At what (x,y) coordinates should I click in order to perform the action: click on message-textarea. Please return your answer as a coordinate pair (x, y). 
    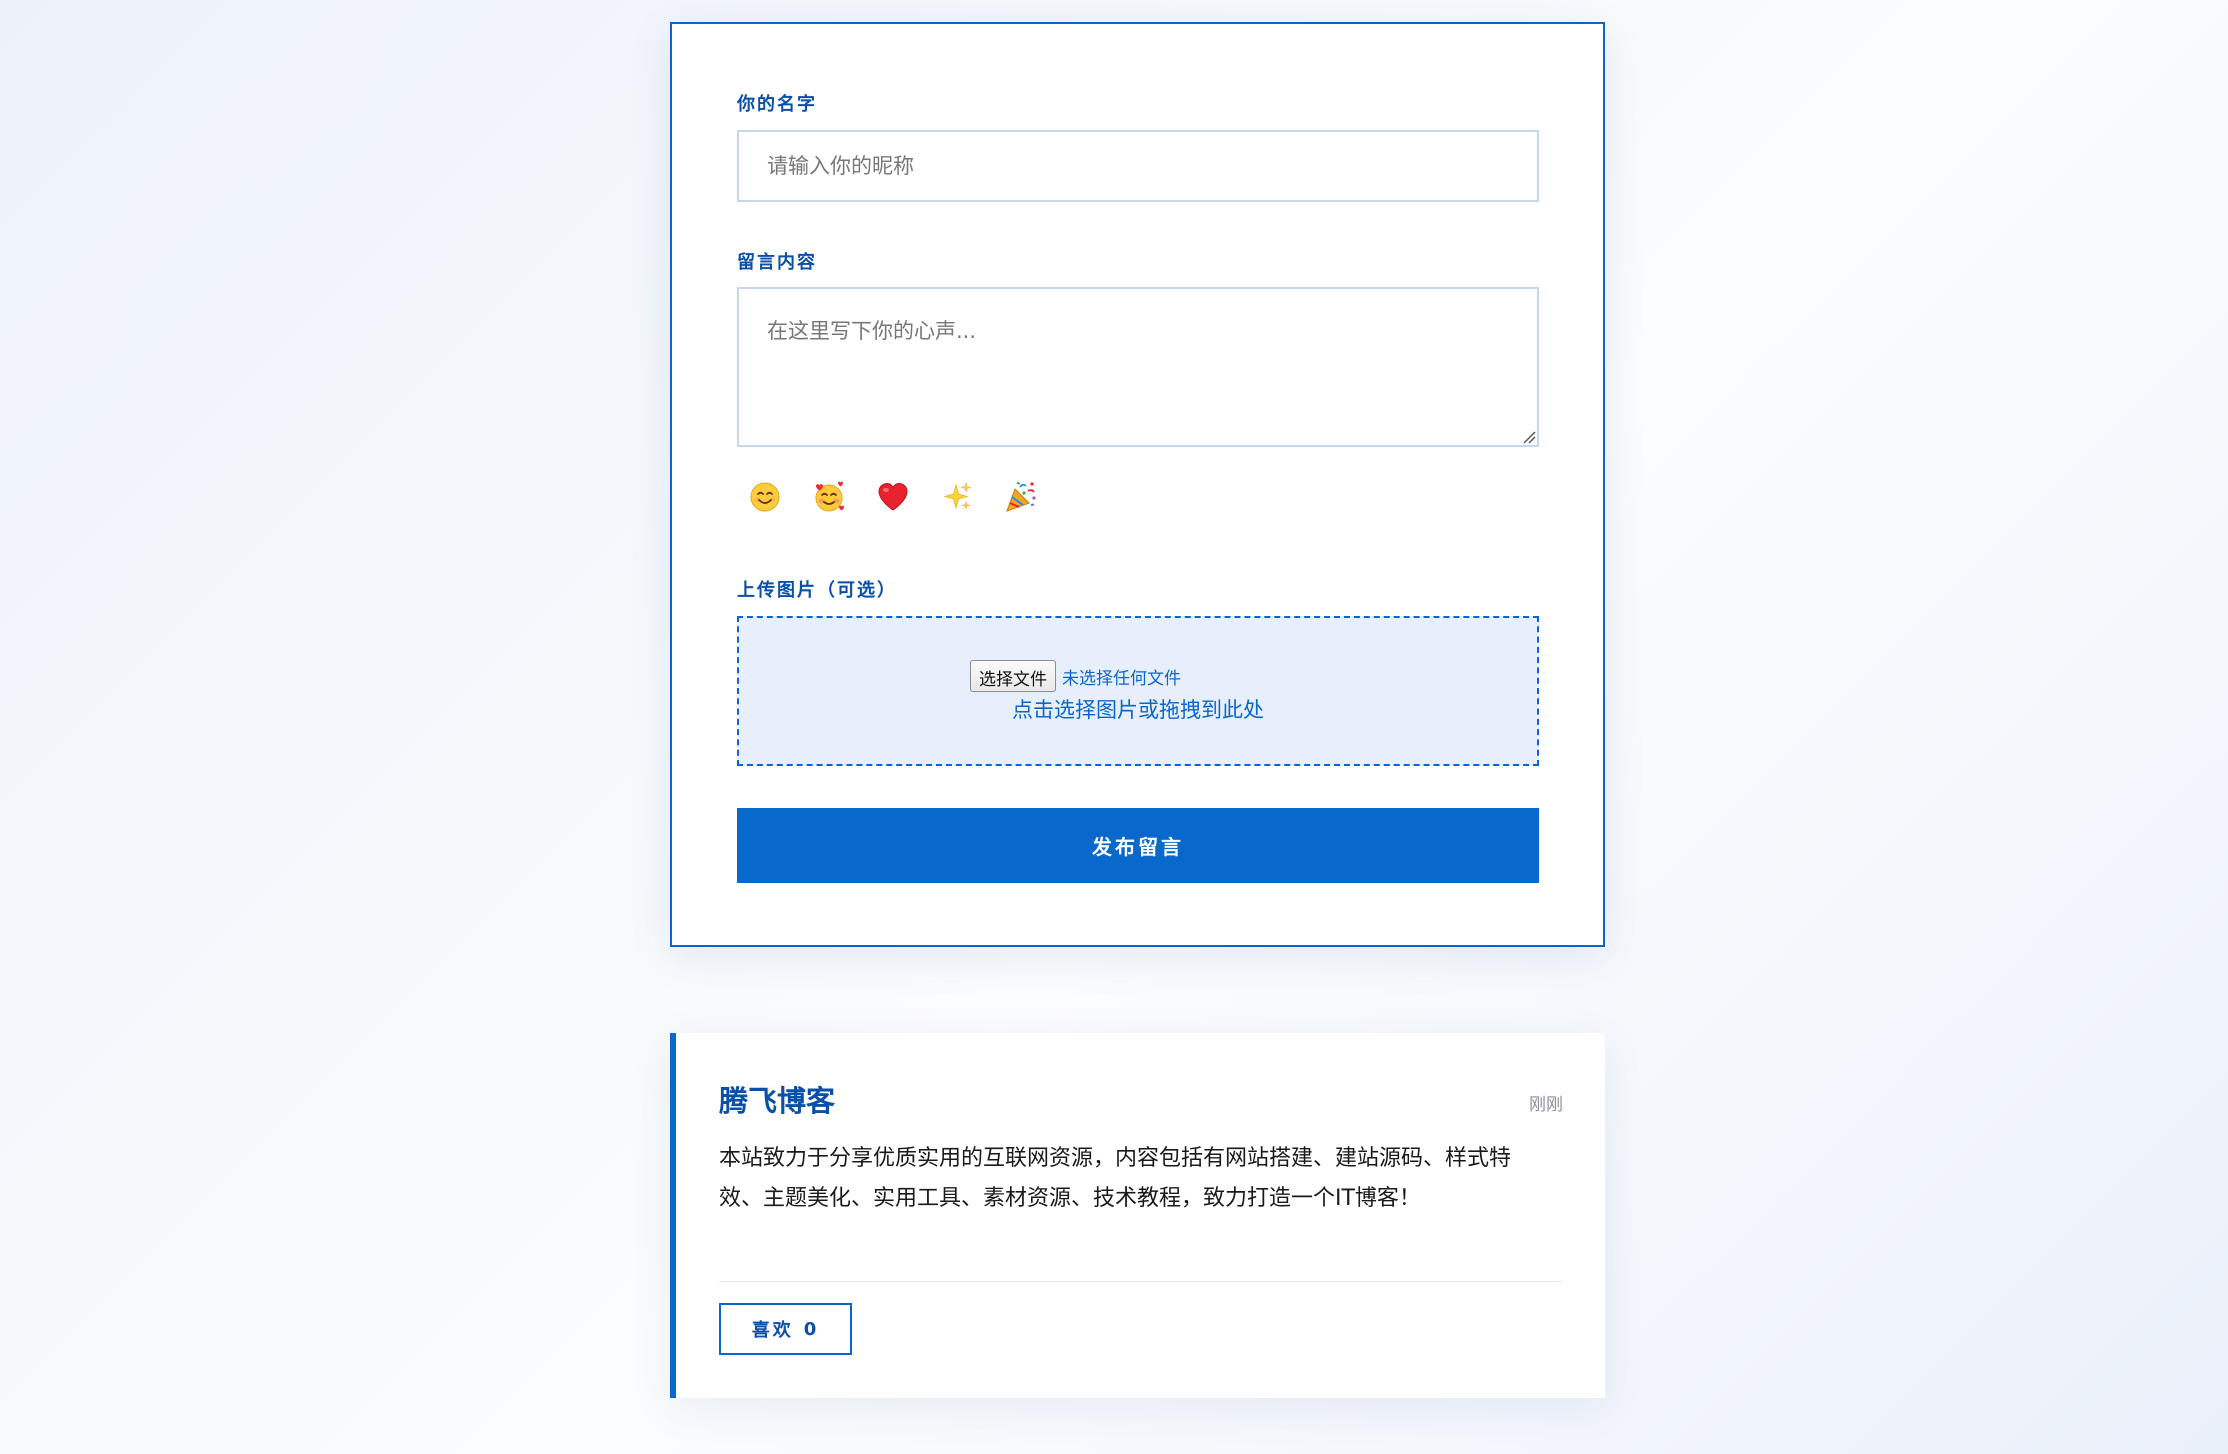
    Looking at the image, I should click on (1138, 367).